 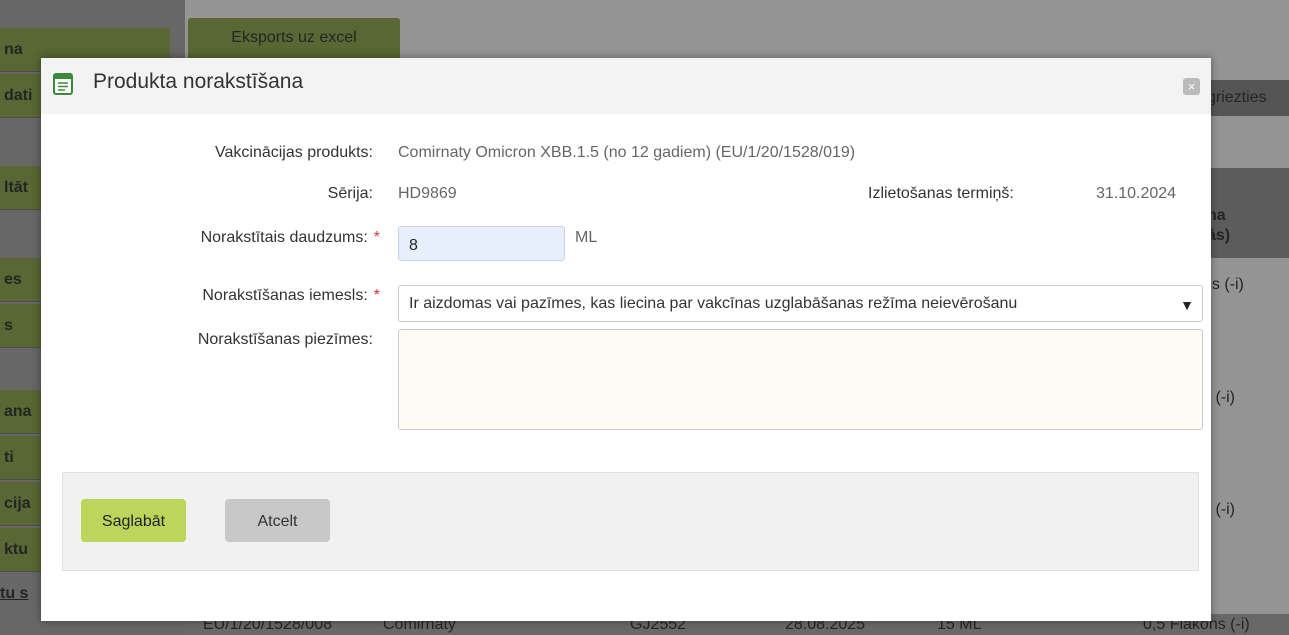 What do you see at coordinates (277, 520) in the screenshot?
I see `cancel-button: Atcelt` at bounding box center [277, 520].